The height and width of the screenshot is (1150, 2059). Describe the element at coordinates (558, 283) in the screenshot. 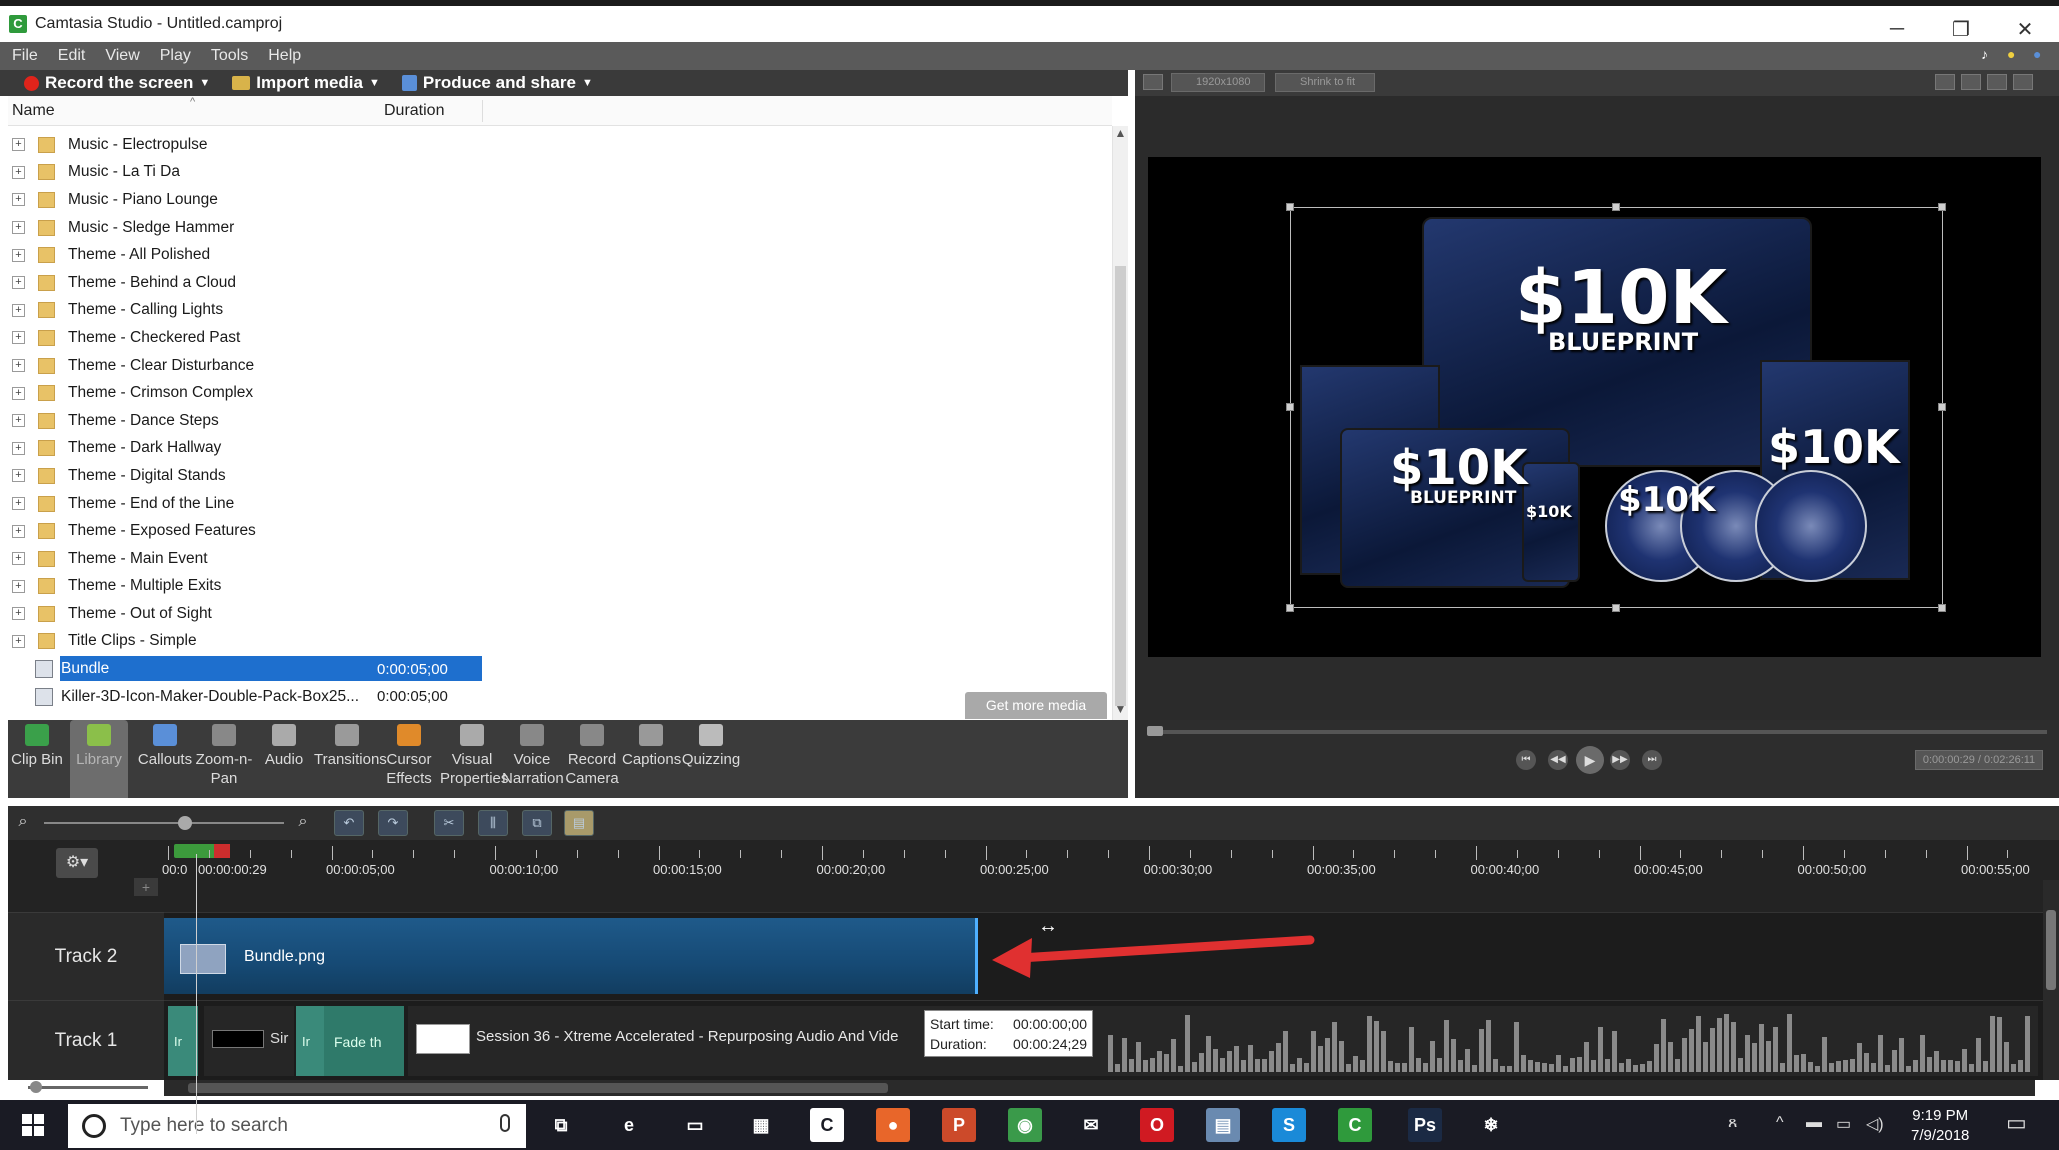

I see `clip-bin-folder-row: + Theme - Behind a Cloud` at that location.